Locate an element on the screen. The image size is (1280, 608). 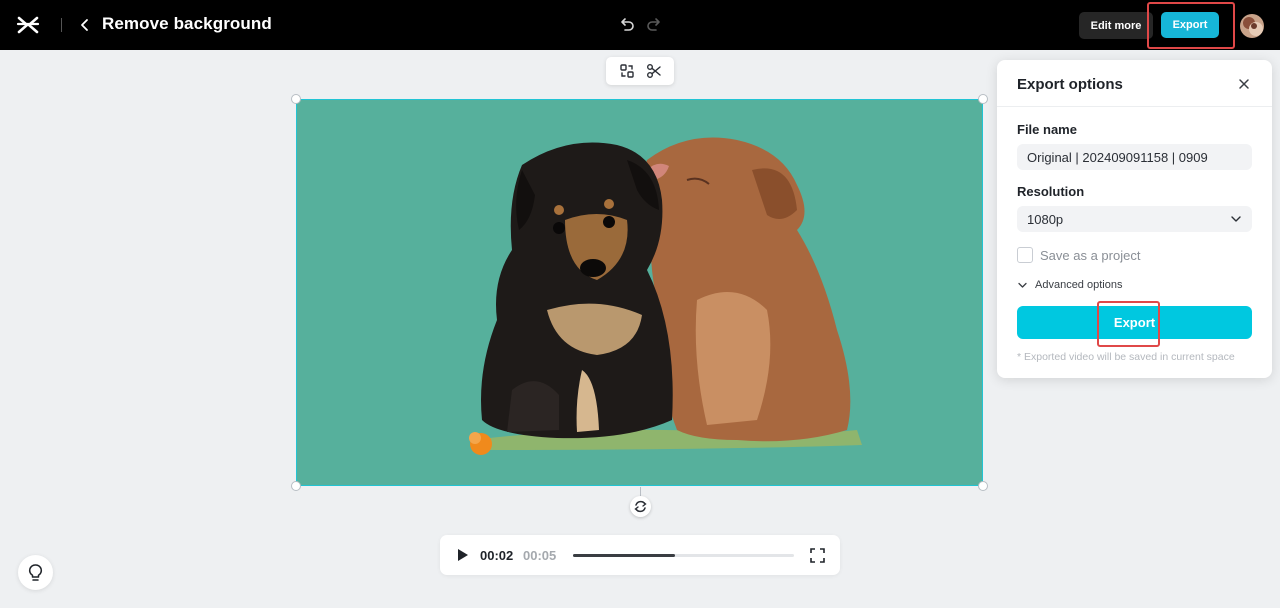
undo-icon is located at coordinates (627, 24).